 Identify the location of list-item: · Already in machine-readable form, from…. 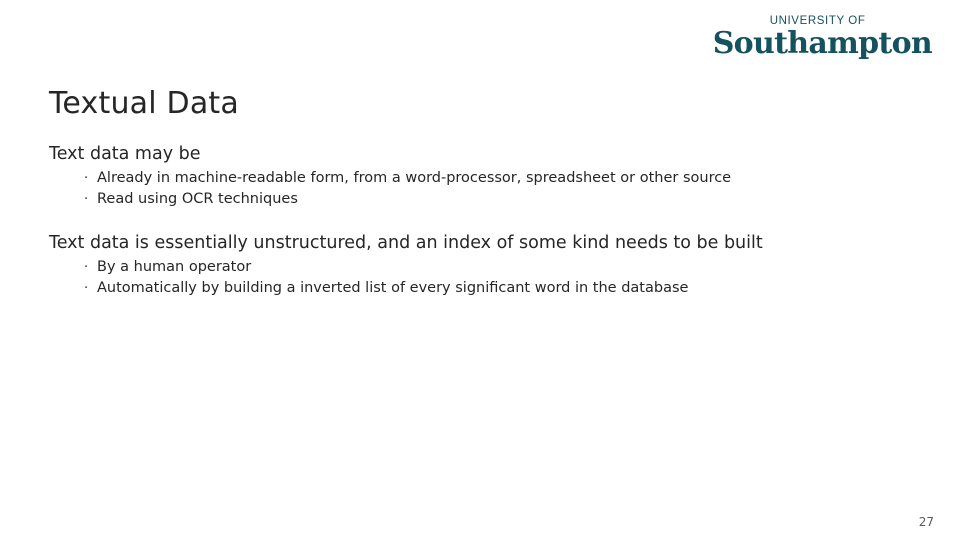
(484, 178).